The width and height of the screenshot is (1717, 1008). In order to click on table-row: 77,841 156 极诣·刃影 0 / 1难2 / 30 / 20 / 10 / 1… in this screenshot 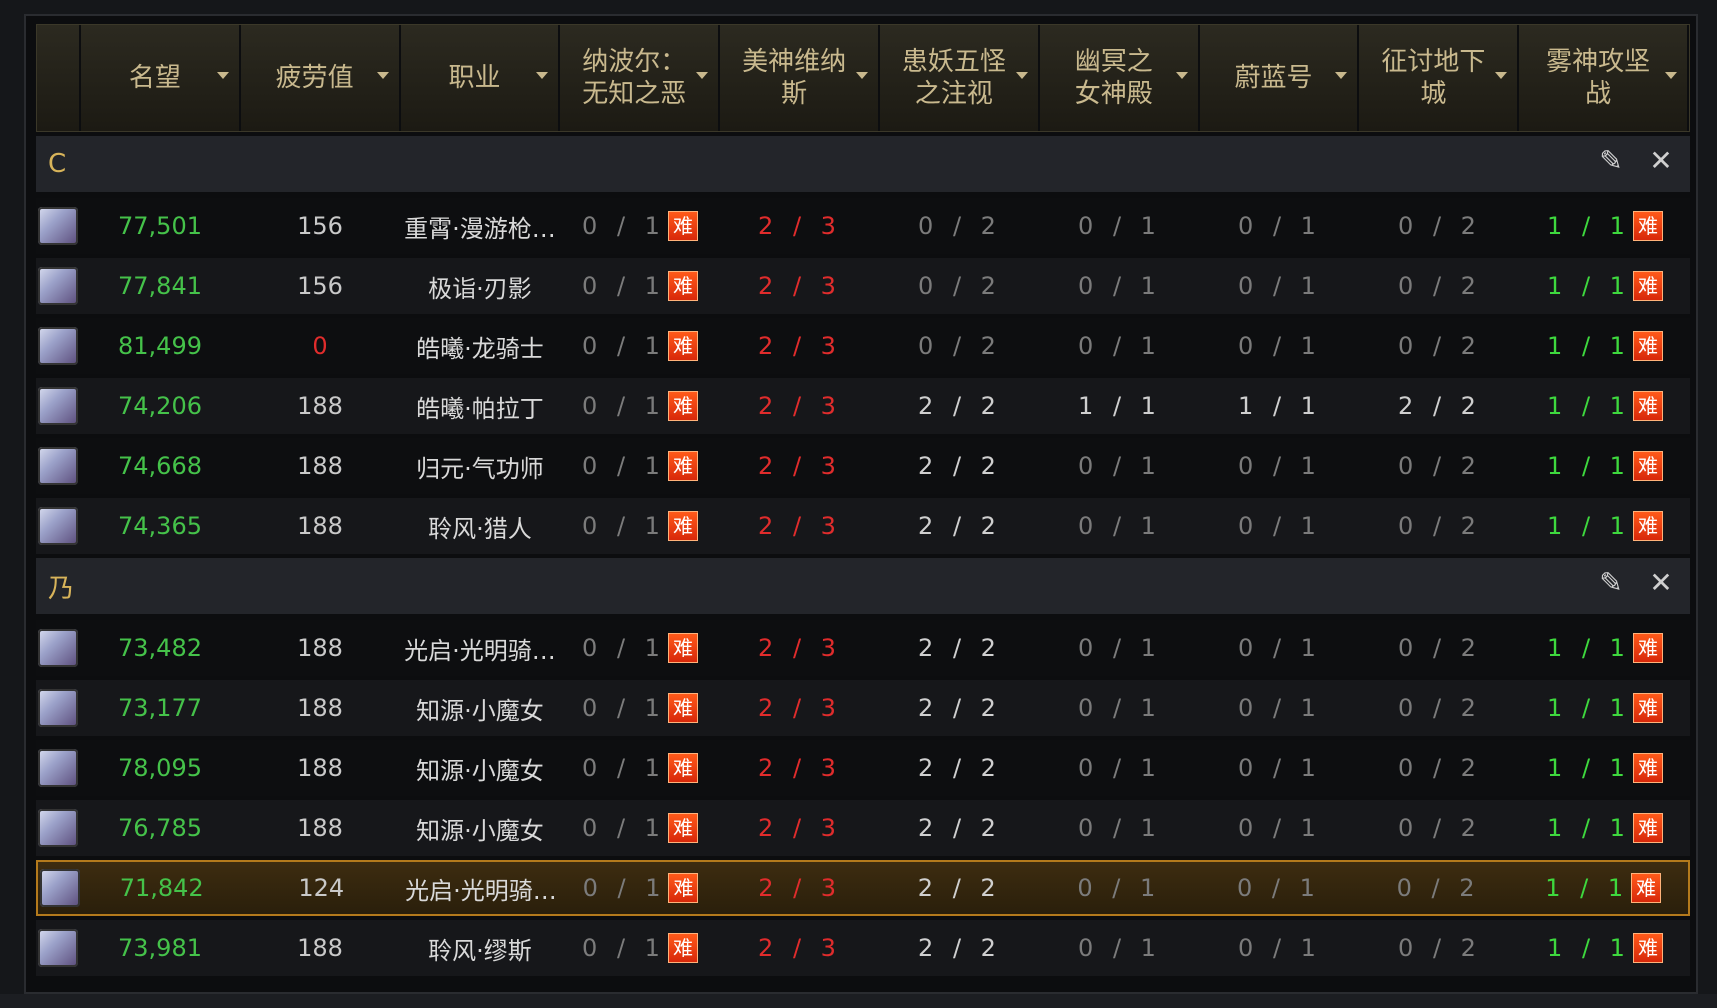, I will do `click(863, 286)`.